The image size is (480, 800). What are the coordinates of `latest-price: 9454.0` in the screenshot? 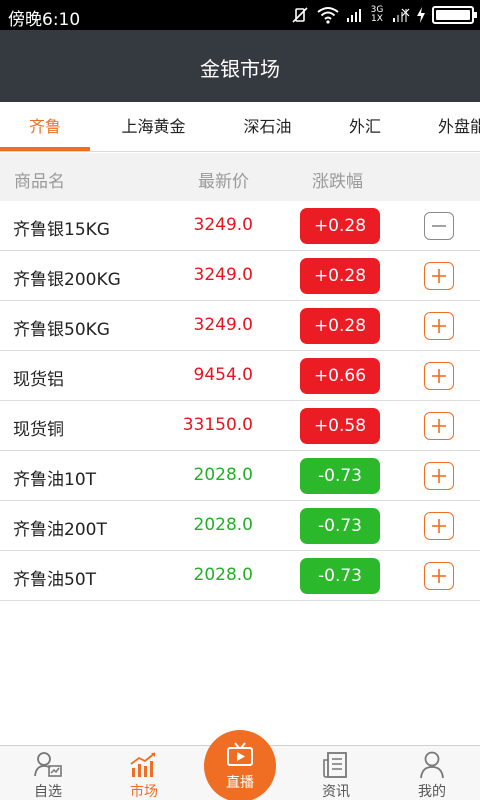 It's located at (223, 375).